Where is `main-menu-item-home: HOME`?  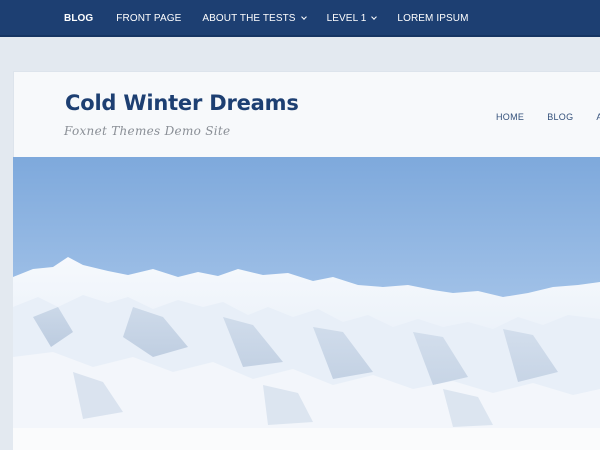
main-menu-item-home: HOME is located at coordinates (510, 117).